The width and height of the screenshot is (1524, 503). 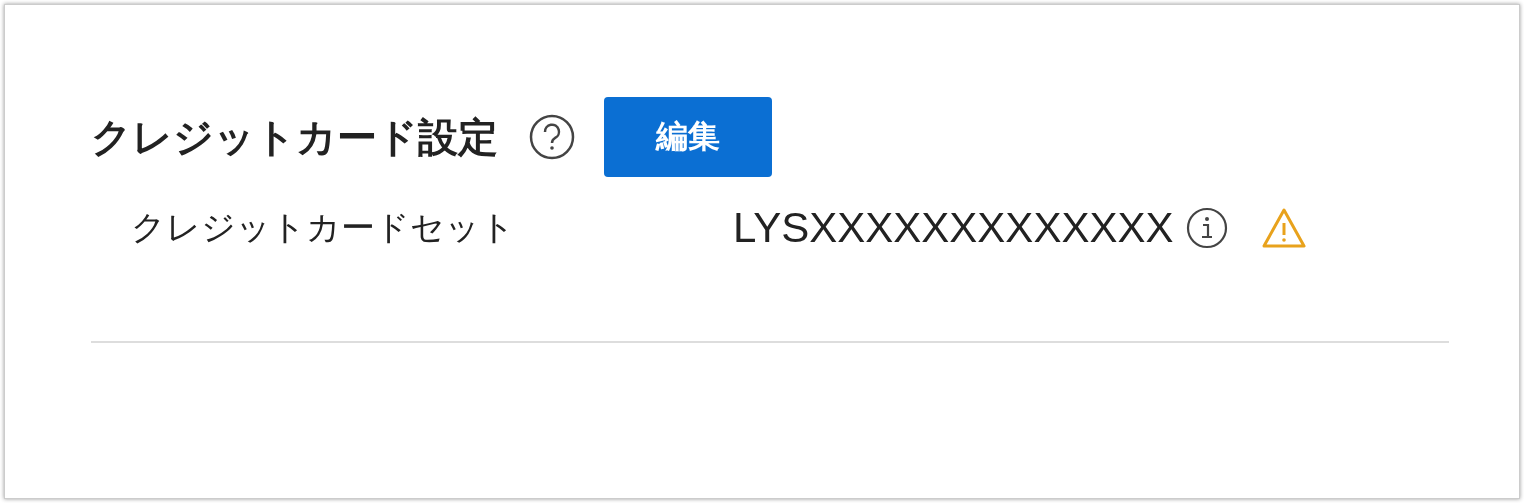 I want to click on field-label: クレジットカードセット, so click(x=323, y=227).